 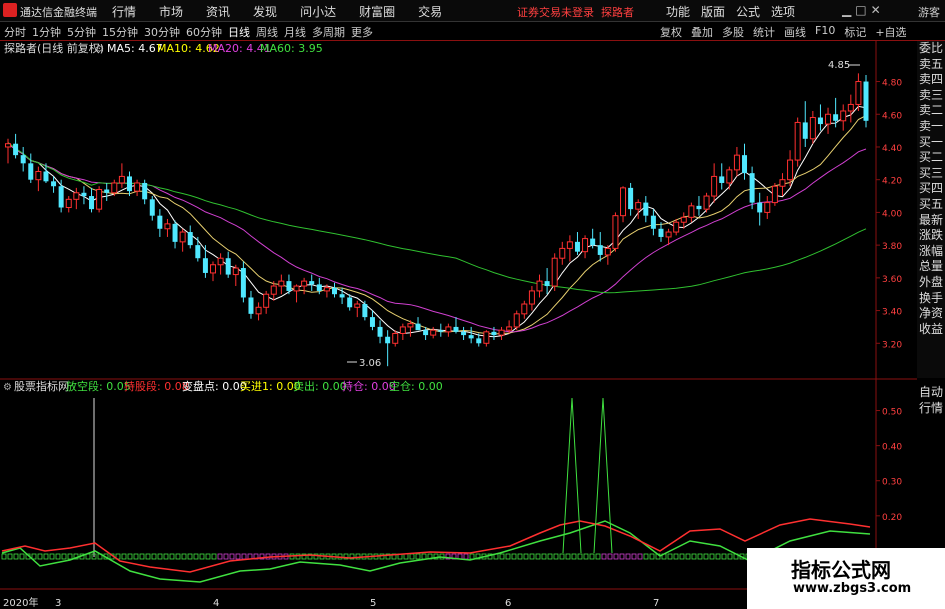 What do you see at coordinates (748, 11) in the screenshot?
I see `menu-item-formula: 公式` at bounding box center [748, 11].